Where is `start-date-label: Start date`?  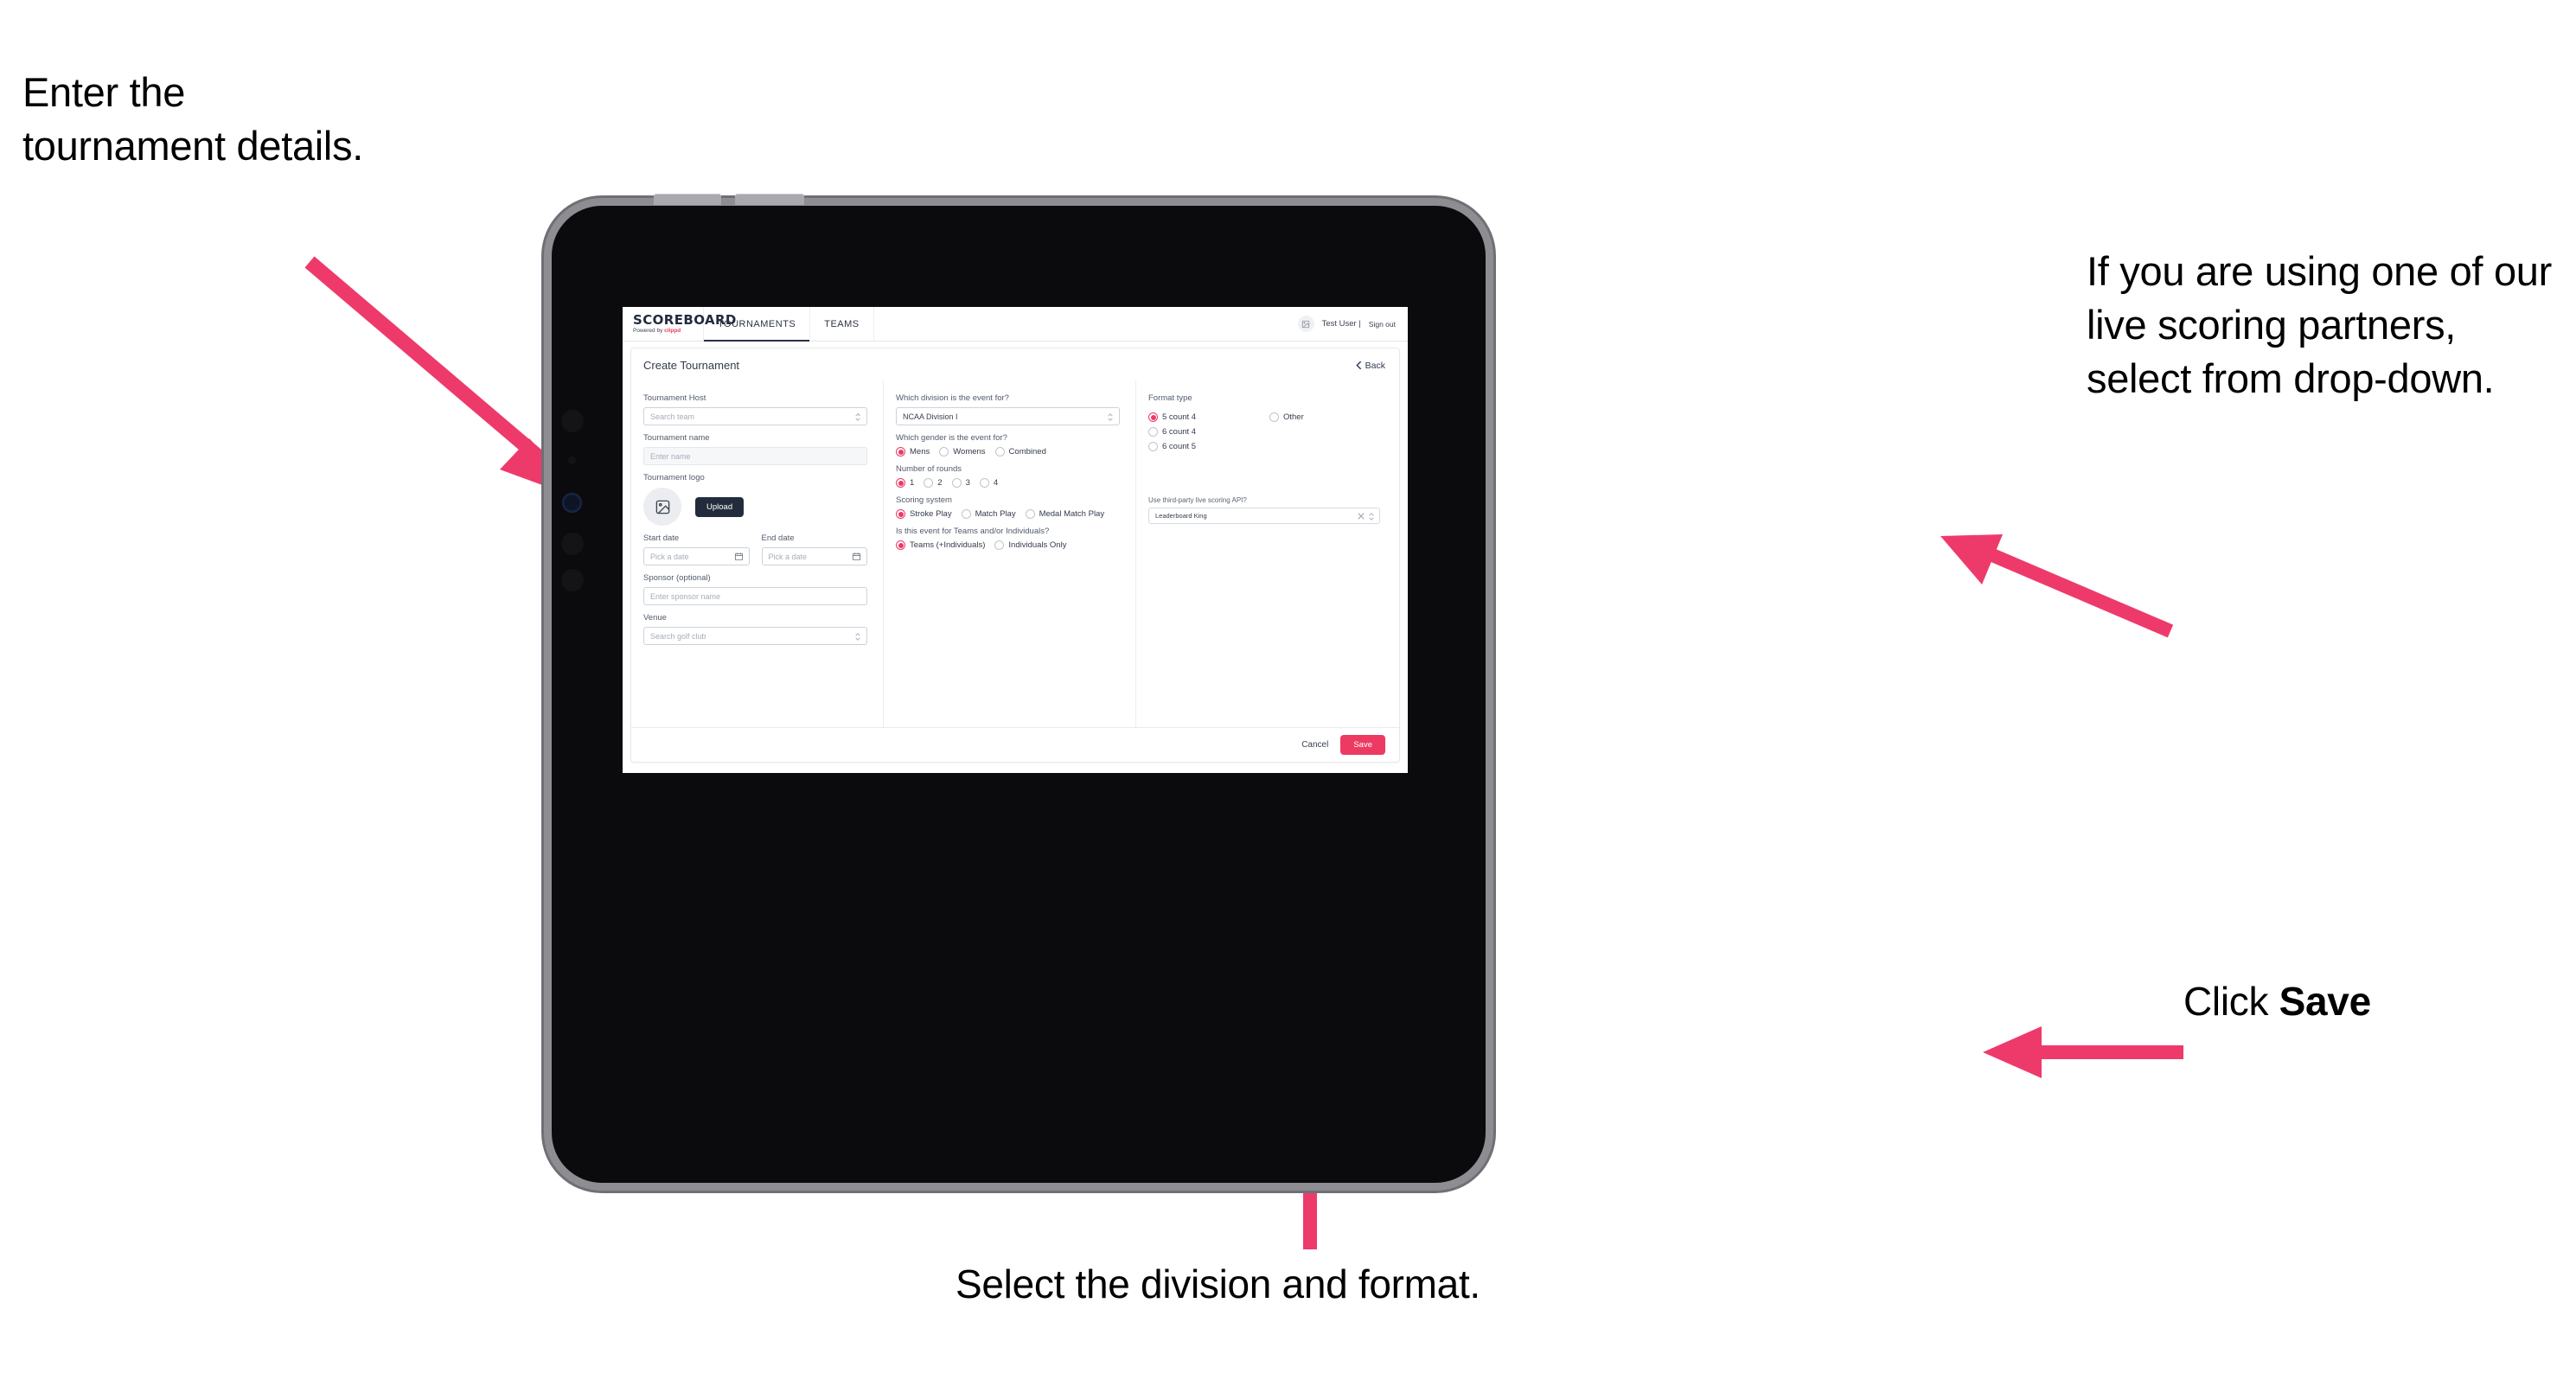
start-date-label: Start date is located at coordinates (662, 538).